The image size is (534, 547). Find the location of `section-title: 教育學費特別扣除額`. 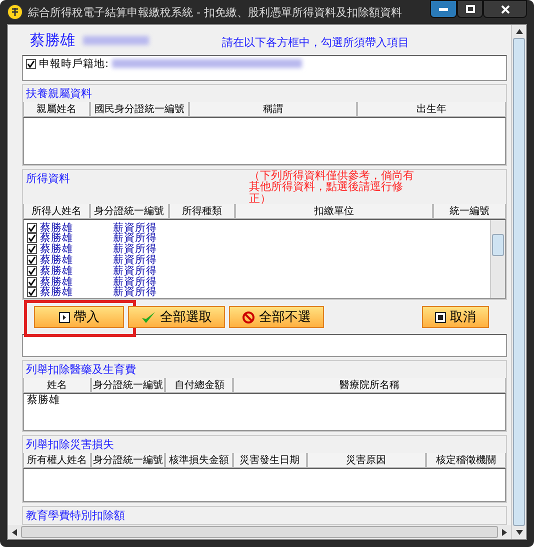

section-title: 教育學費特別扣除額 is located at coordinates (75, 516).